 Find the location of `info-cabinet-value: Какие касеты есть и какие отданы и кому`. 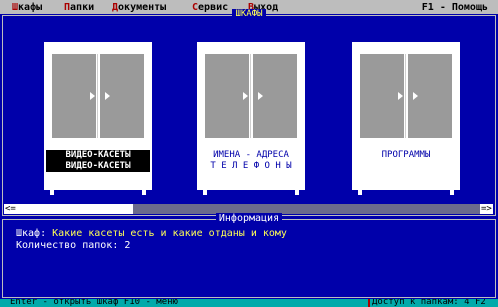

info-cabinet-value: Какие касеты есть и какие отданы и кому is located at coordinates (169, 233).